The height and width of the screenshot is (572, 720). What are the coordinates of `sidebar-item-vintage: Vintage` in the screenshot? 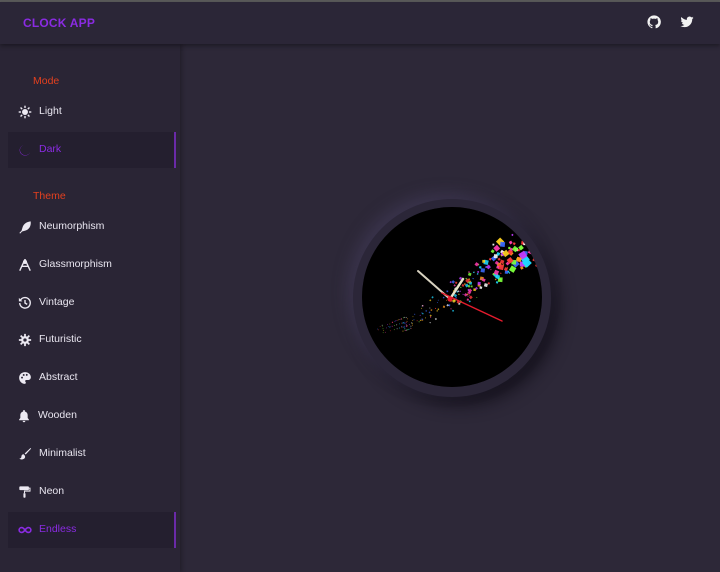 It's located at (92, 303).